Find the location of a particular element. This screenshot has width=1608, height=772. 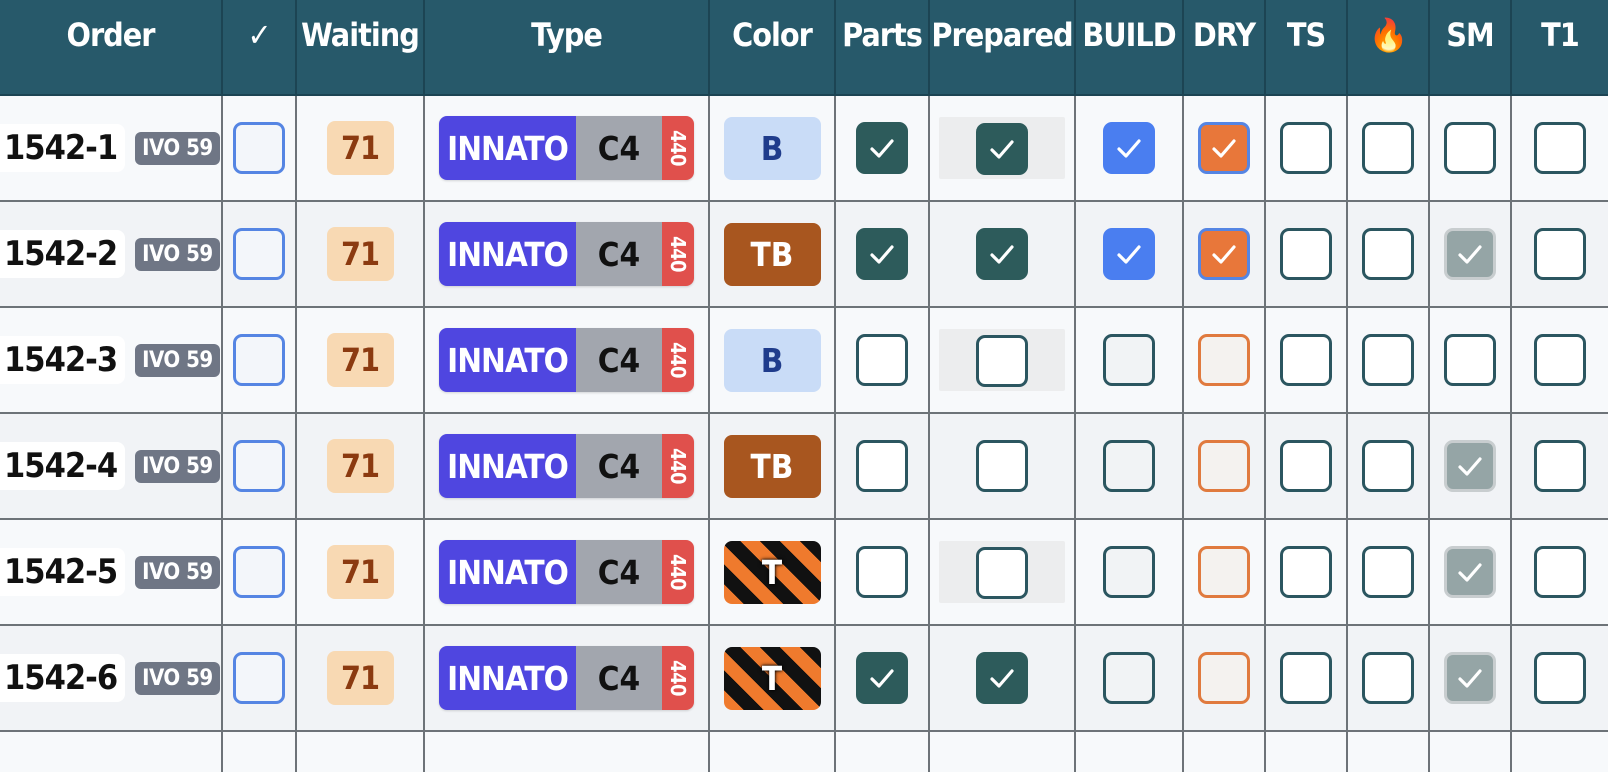

order-number: 1542-2 is located at coordinates (63, 254).